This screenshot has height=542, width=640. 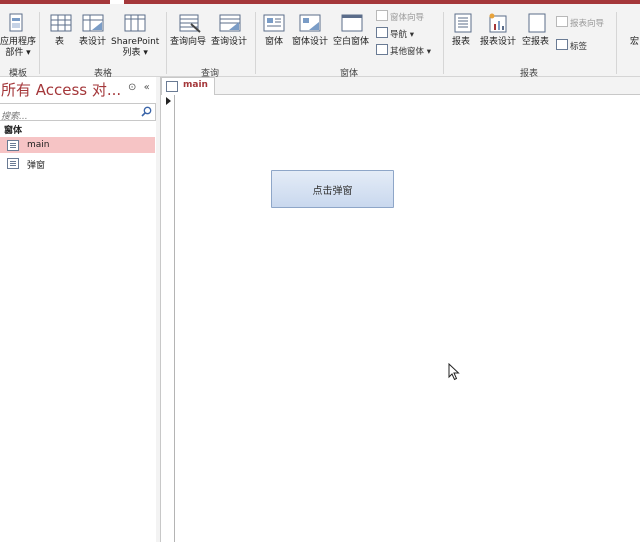 I want to click on sharepoint-label-2: 列表 ▾, so click(x=135, y=53).